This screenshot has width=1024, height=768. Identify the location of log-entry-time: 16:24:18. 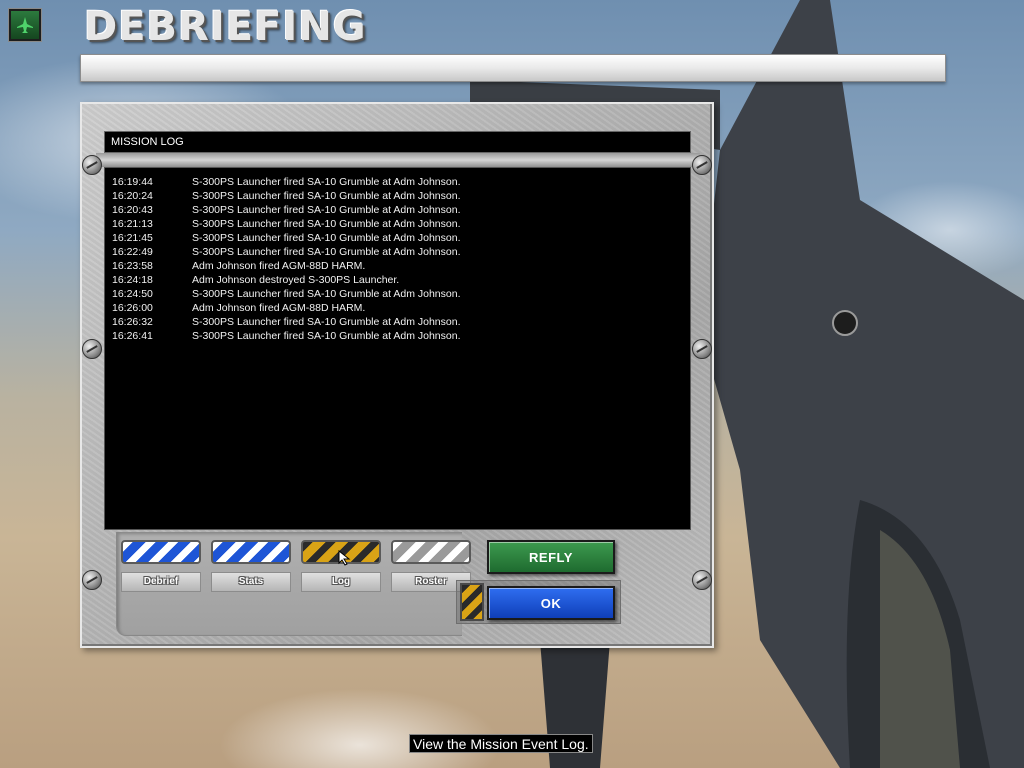
(132, 280).